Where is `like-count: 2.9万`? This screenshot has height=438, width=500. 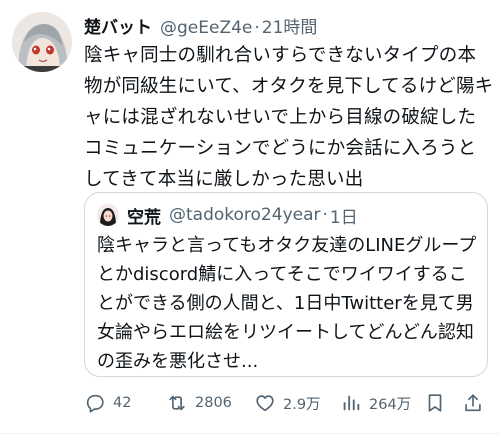 like-count: 2.9万 is located at coordinates (302, 404).